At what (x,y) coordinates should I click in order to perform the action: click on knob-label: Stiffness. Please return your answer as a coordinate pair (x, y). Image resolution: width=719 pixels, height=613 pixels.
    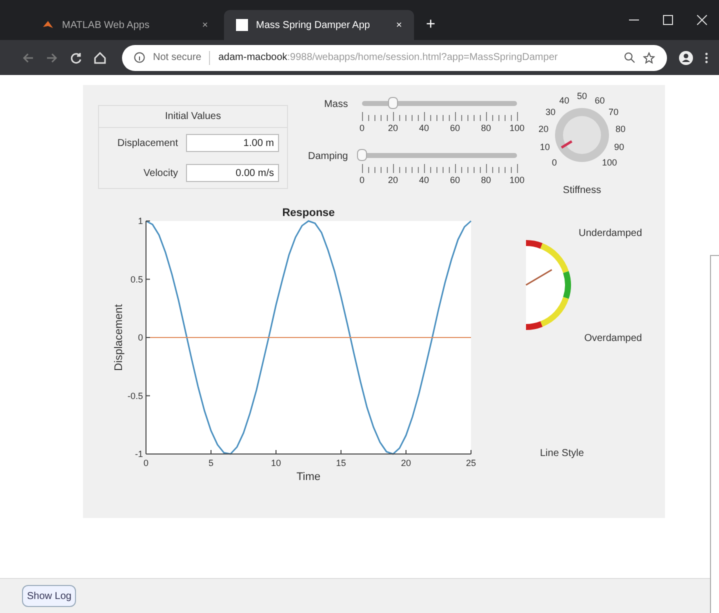
    Looking at the image, I should click on (582, 191).